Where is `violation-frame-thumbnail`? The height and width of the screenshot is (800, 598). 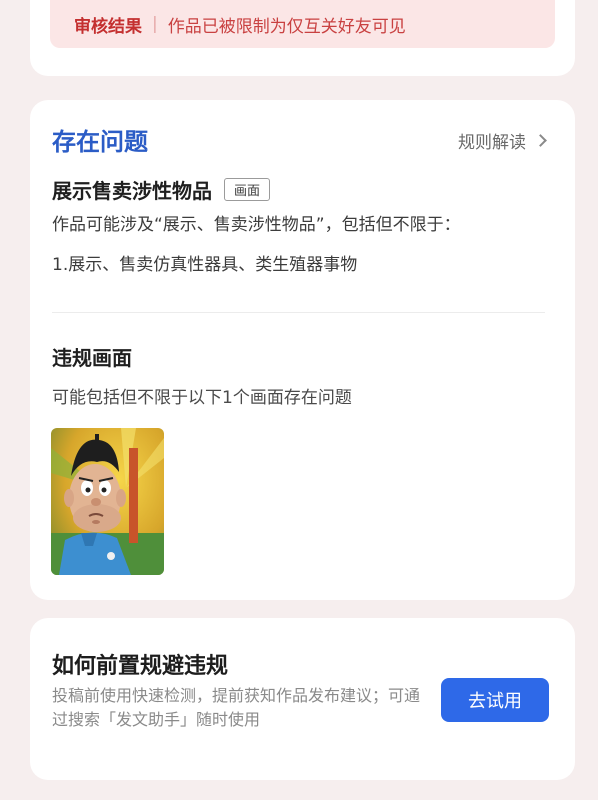
violation-frame-thumbnail is located at coordinates (107, 501).